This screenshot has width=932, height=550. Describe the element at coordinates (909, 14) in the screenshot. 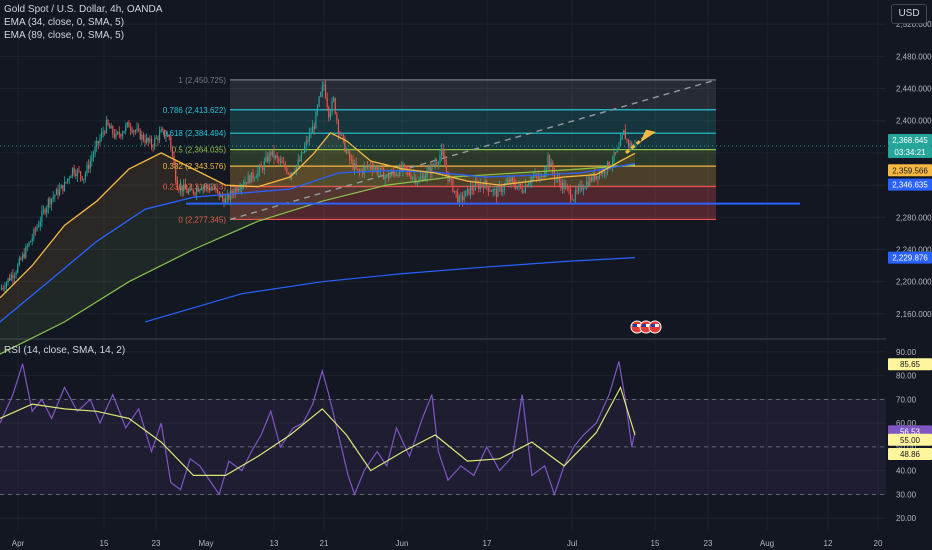

I see `currency-button: USD` at that location.